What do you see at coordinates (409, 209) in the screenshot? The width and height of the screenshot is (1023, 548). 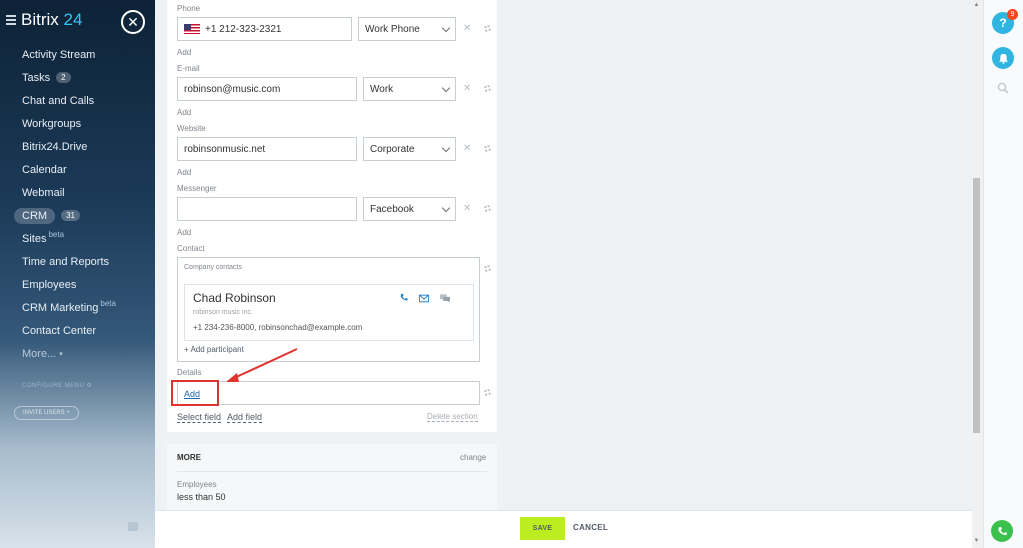 I see `messenger-type-select: Facebook` at bounding box center [409, 209].